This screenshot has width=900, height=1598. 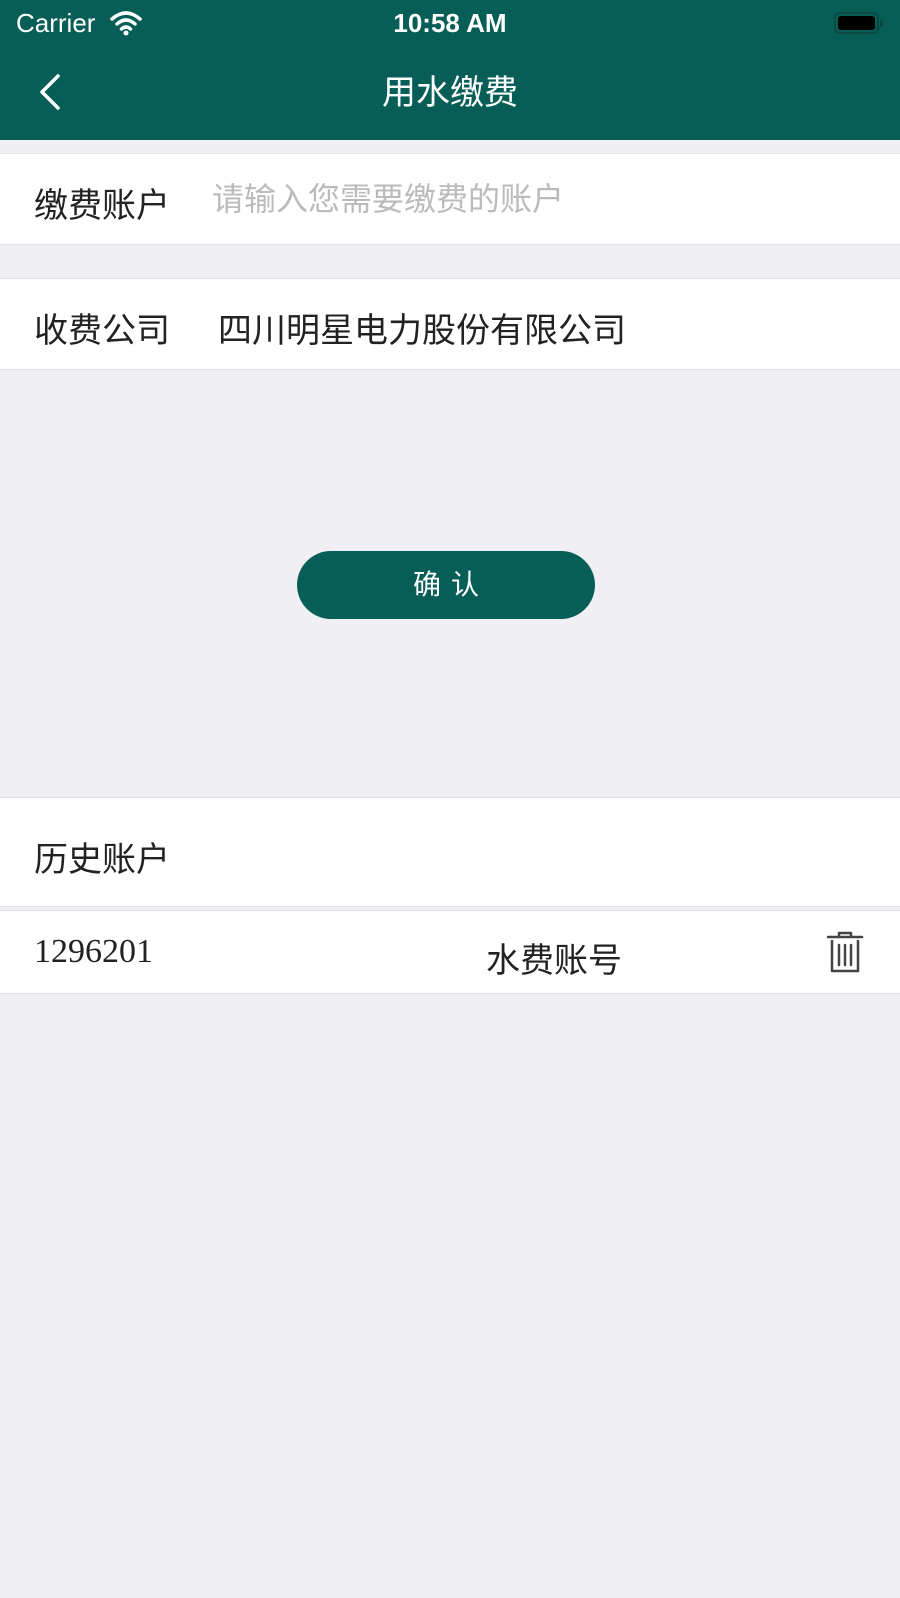 What do you see at coordinates (102, 206) in the screenshot?
I see `account-label: 缴费账户` at bounding box center [102, 206].